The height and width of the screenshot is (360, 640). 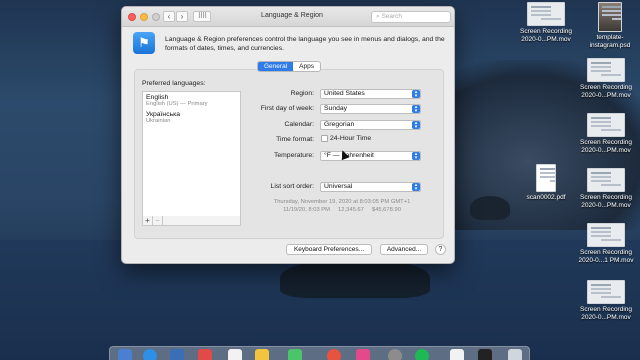 I want to click on desktop-file-label: Screen Recording 2020-0...1 PM.mov, so click(x=606, y=256).